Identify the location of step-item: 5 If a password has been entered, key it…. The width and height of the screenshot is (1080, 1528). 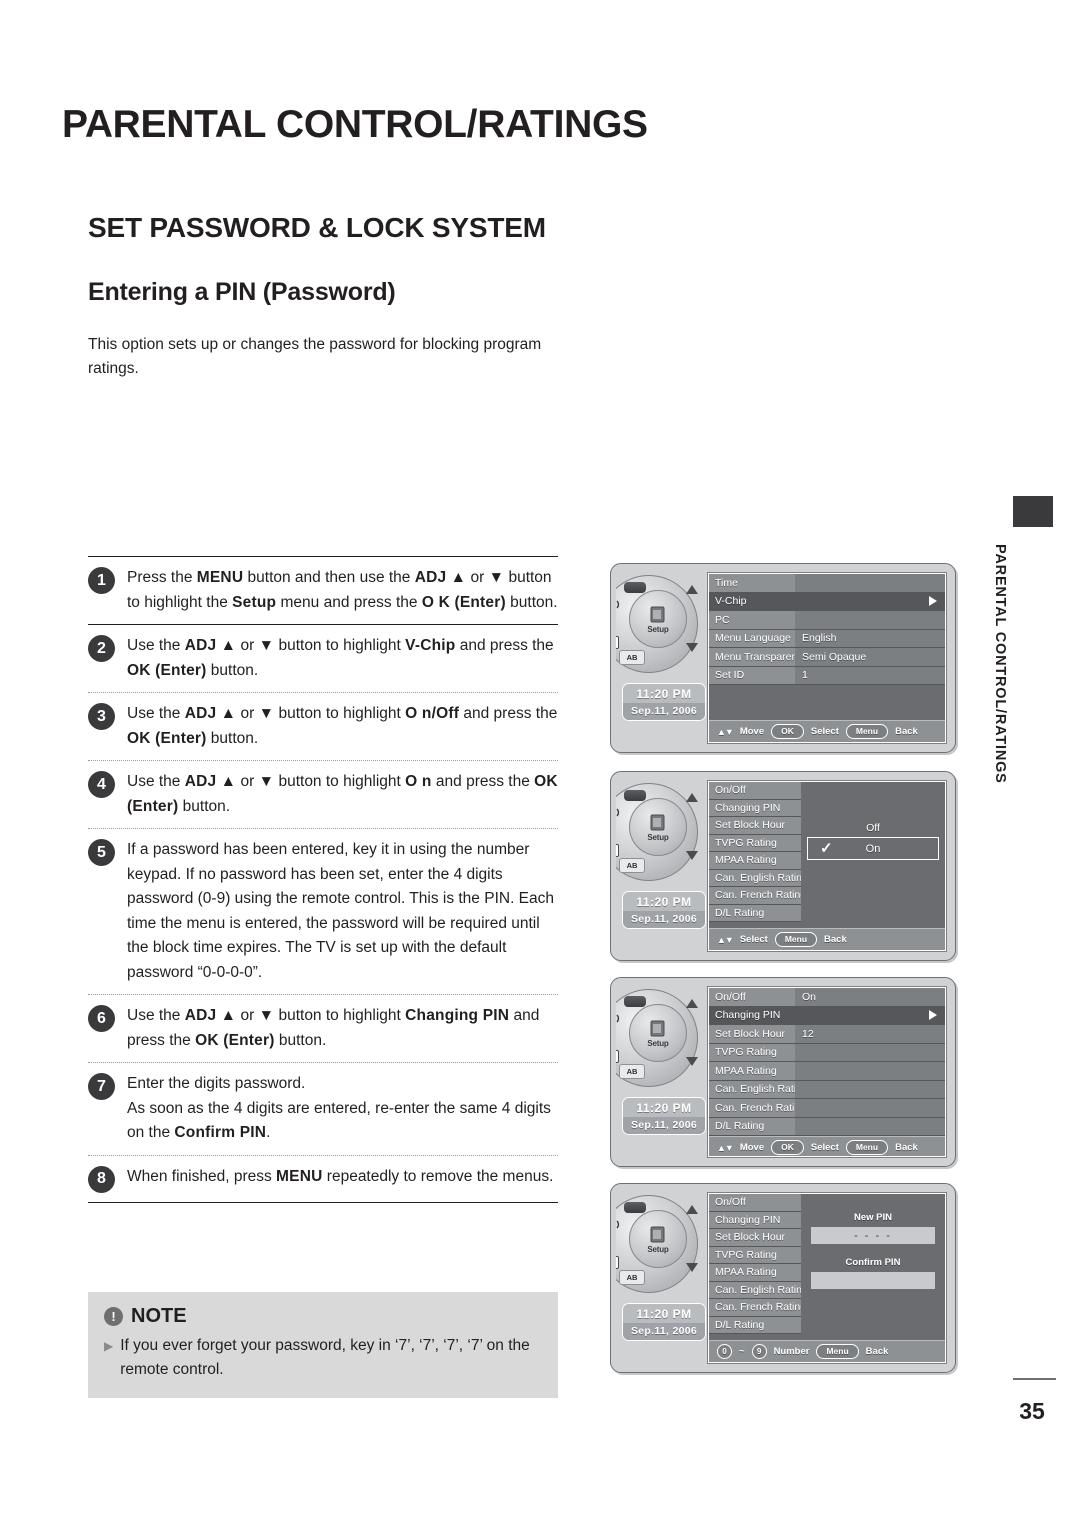
(323, 911).